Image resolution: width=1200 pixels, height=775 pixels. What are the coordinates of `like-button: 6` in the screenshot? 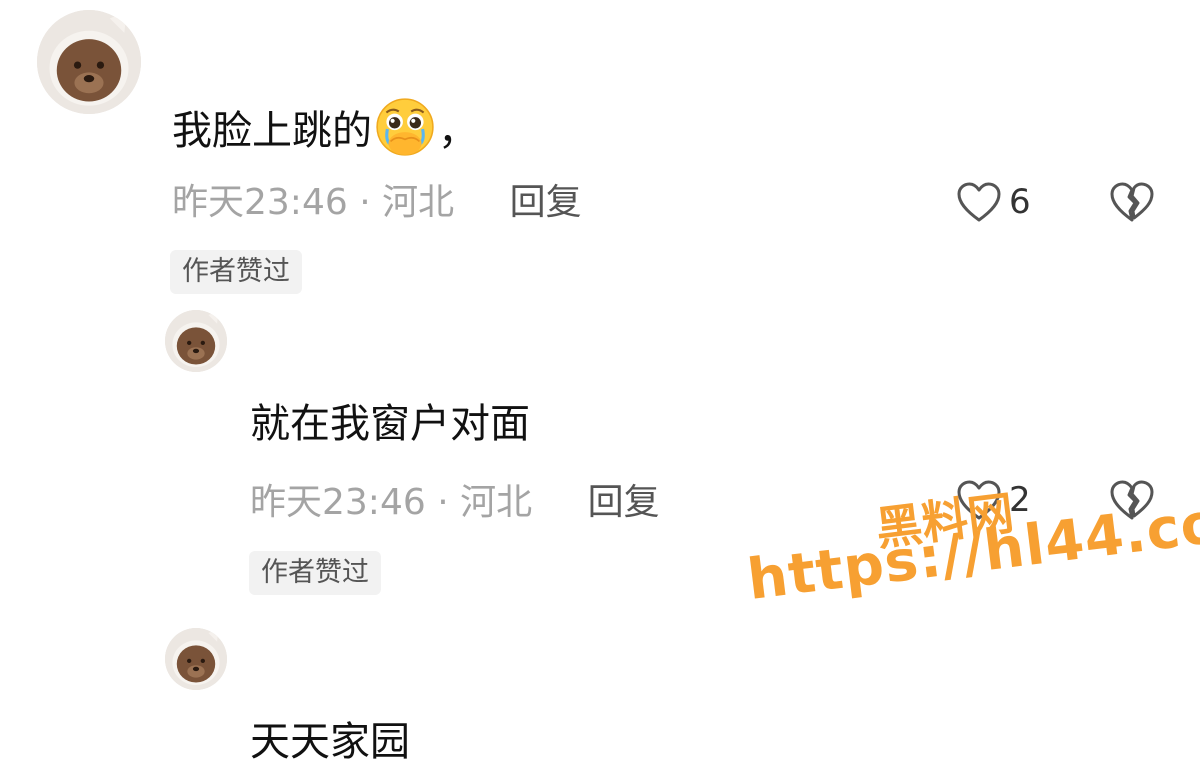 It's located at (993, 202).